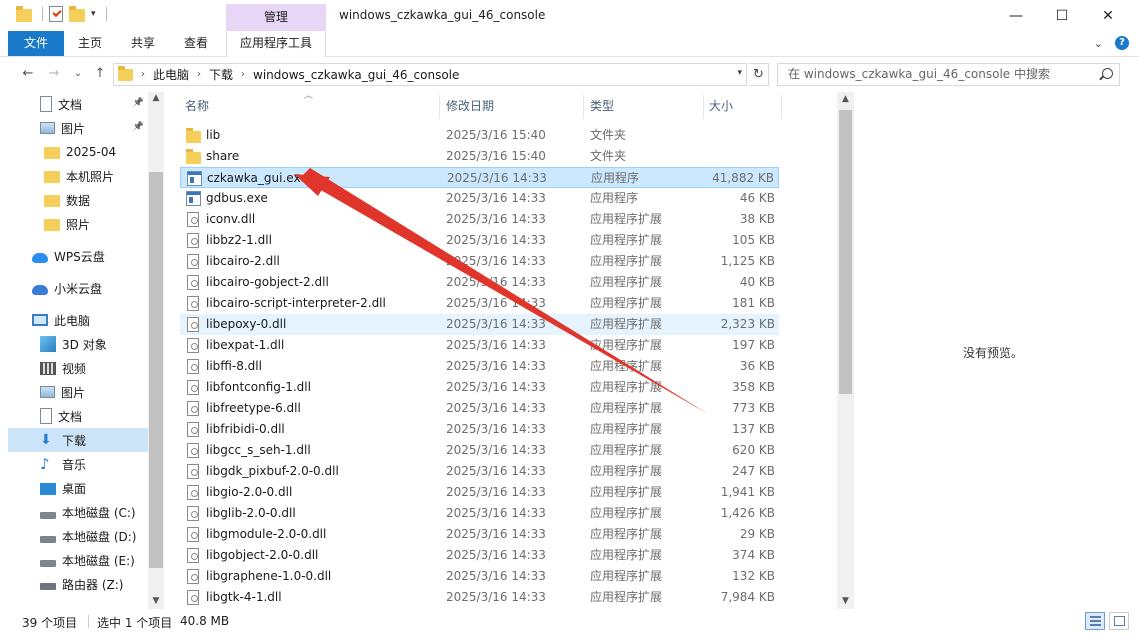 The width and height of the screenshot is (1139, 641). What do you see at coordinates (100, 74) in the screenshot?
I see `up-button: ↑` at bounding box center [100, 74].